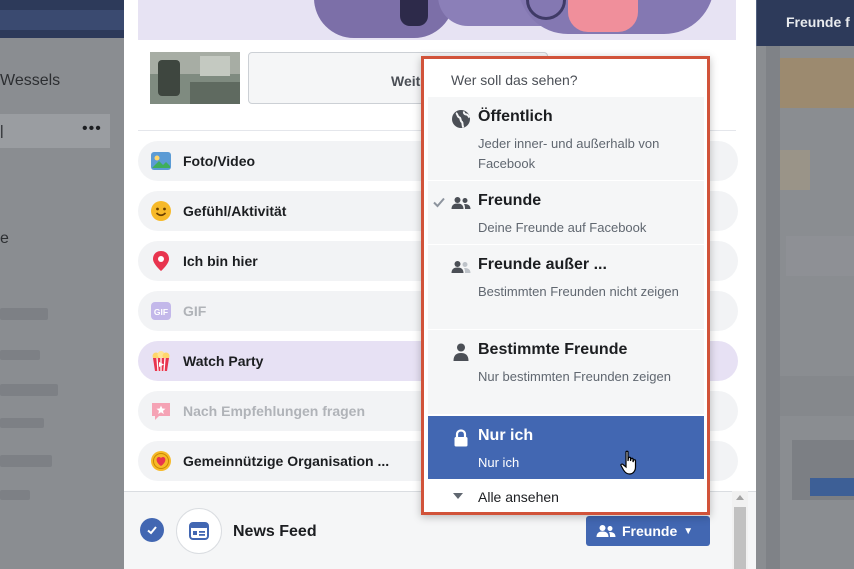 The height and width of the screenshot is (569, 854). I want to click on news-feed-avatar, so click(199, 531).